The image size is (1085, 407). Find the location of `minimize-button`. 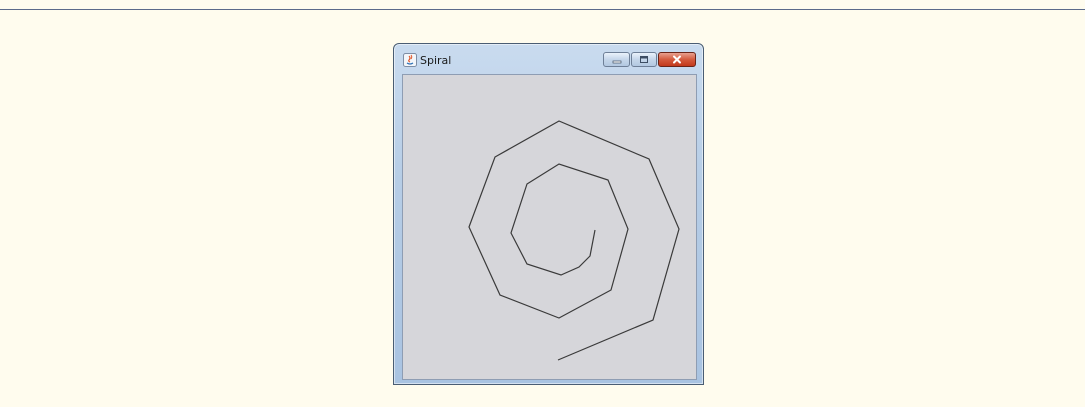

minimize-button is located at coordinates (616, 59).